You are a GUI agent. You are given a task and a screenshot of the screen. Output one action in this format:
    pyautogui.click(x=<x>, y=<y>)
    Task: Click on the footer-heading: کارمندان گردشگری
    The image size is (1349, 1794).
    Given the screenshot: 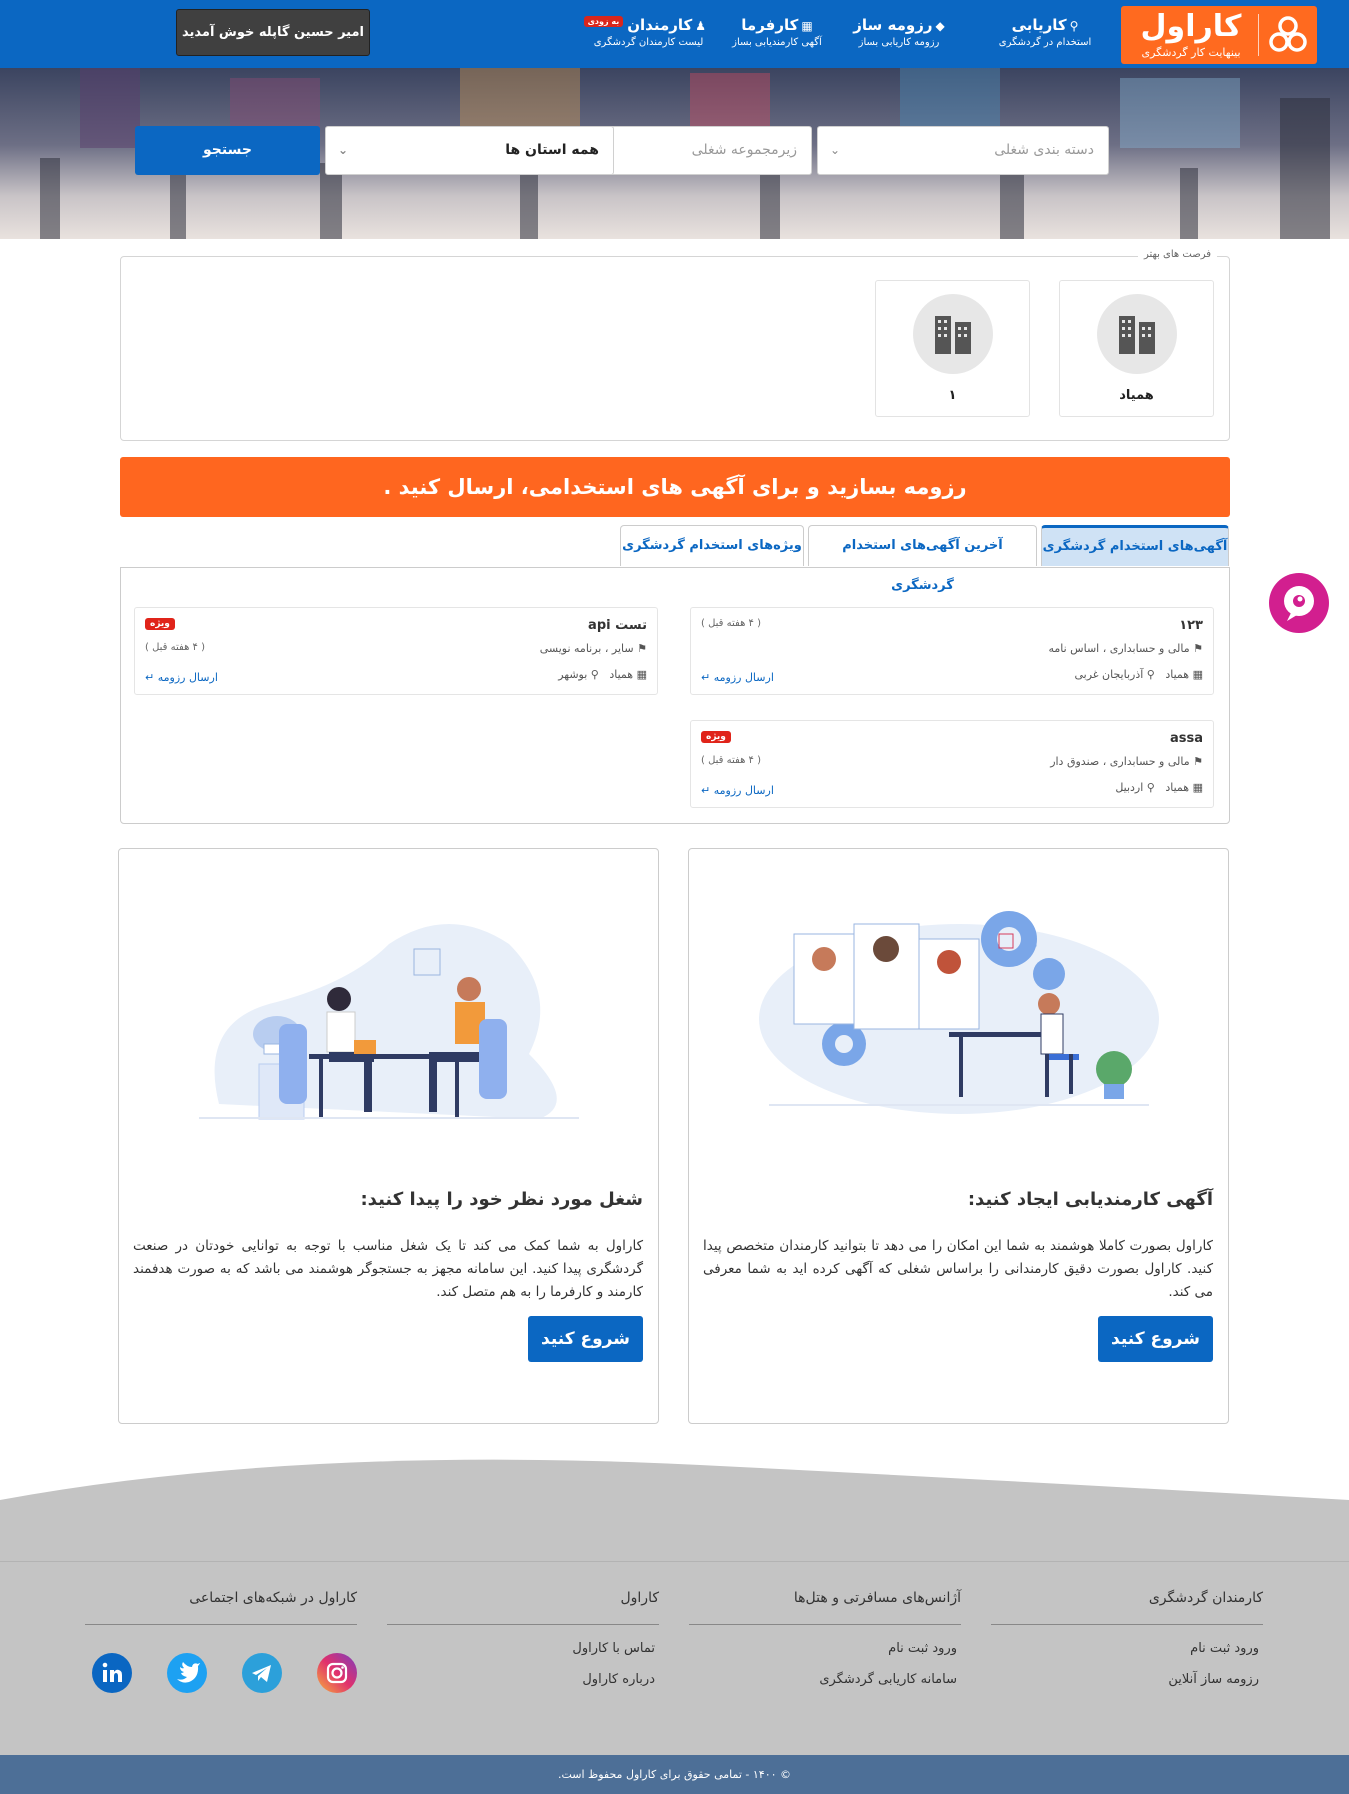 What is the action you would take?
    pyautogui.click(x=1127, y=1607)
    